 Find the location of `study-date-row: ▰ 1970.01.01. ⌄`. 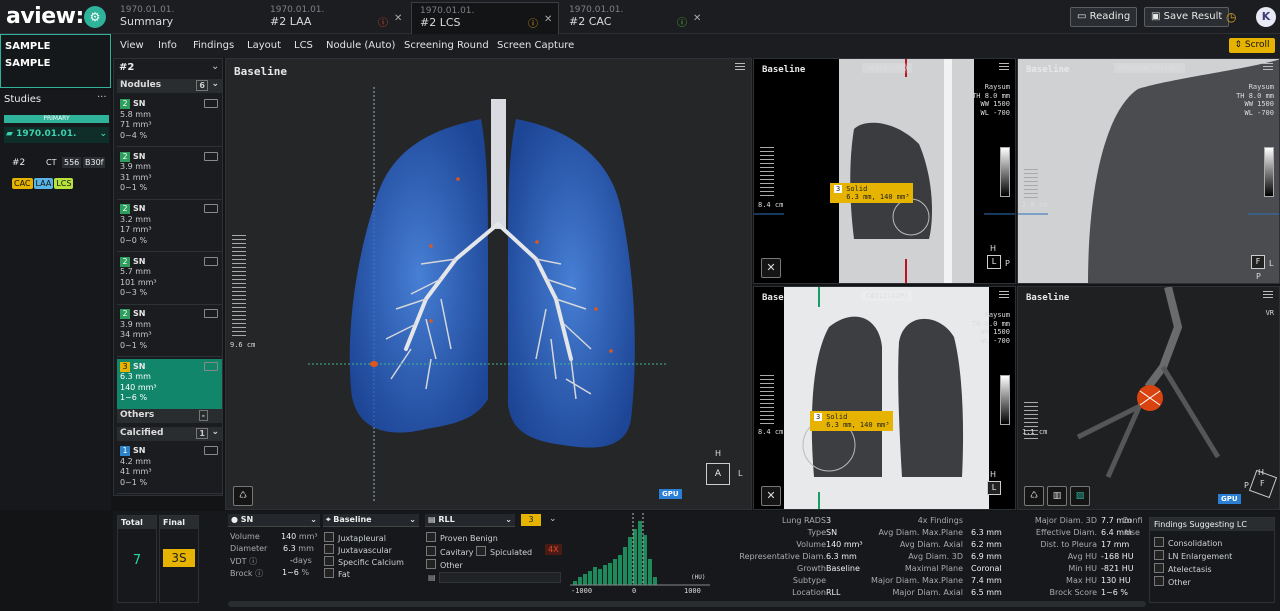

study-date-row: ▰ 1970.01.01. ⌄ is located at coordinates (56, 135).